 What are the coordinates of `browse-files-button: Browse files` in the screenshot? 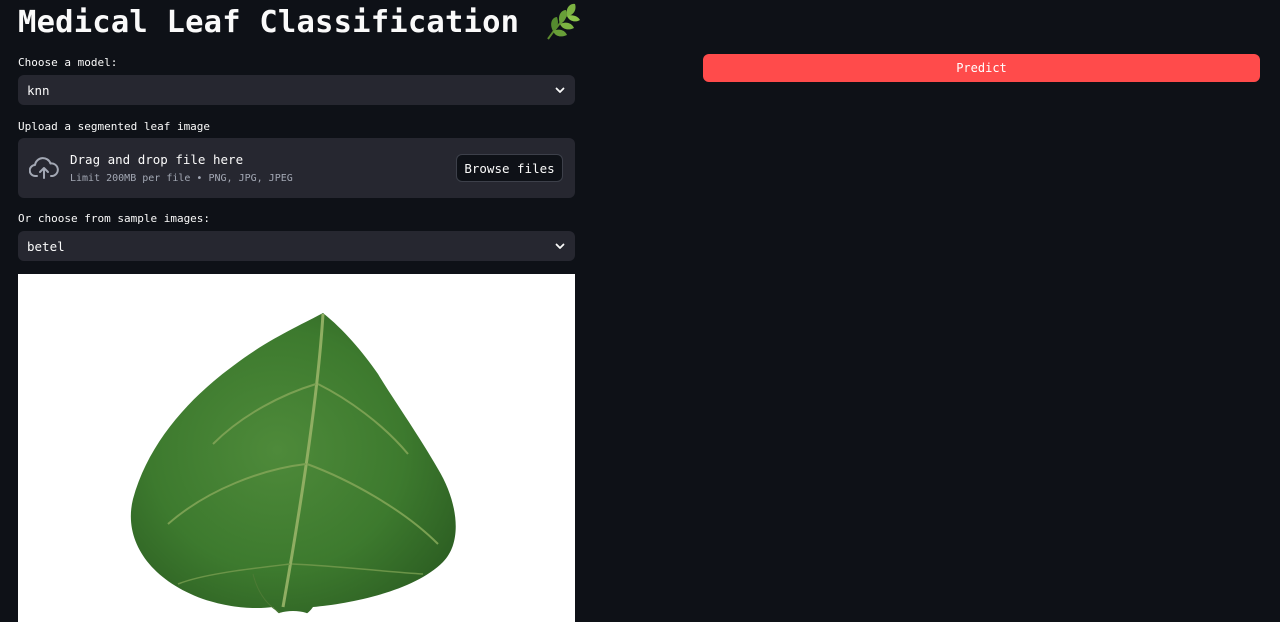 It's located at (509, 168).